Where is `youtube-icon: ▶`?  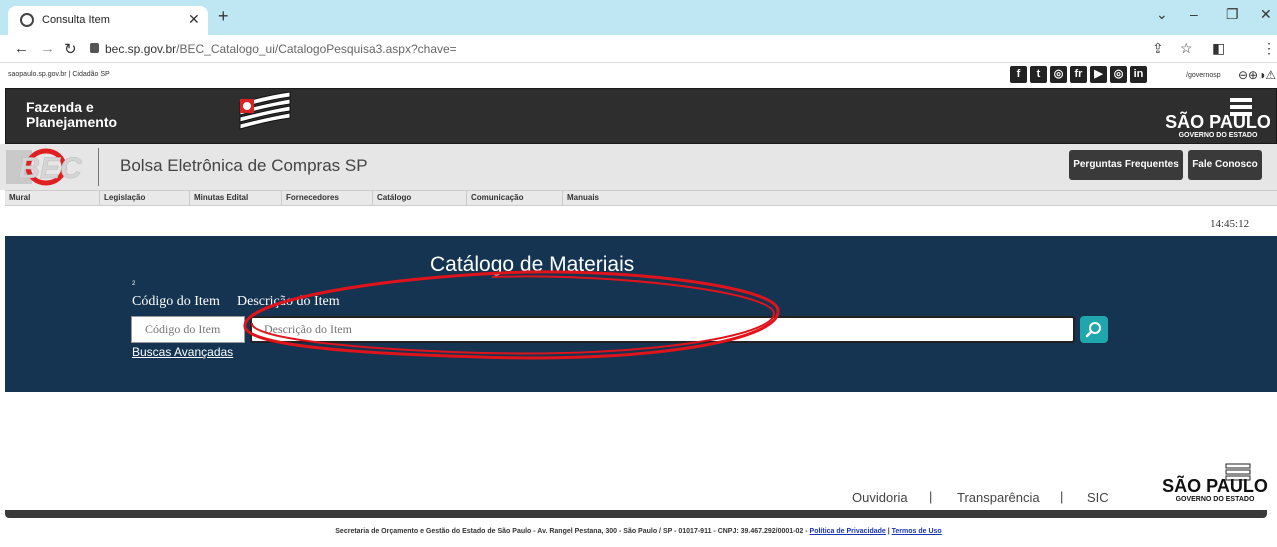 youtube-icon: ▶ is located at coordinates (1098, 74).